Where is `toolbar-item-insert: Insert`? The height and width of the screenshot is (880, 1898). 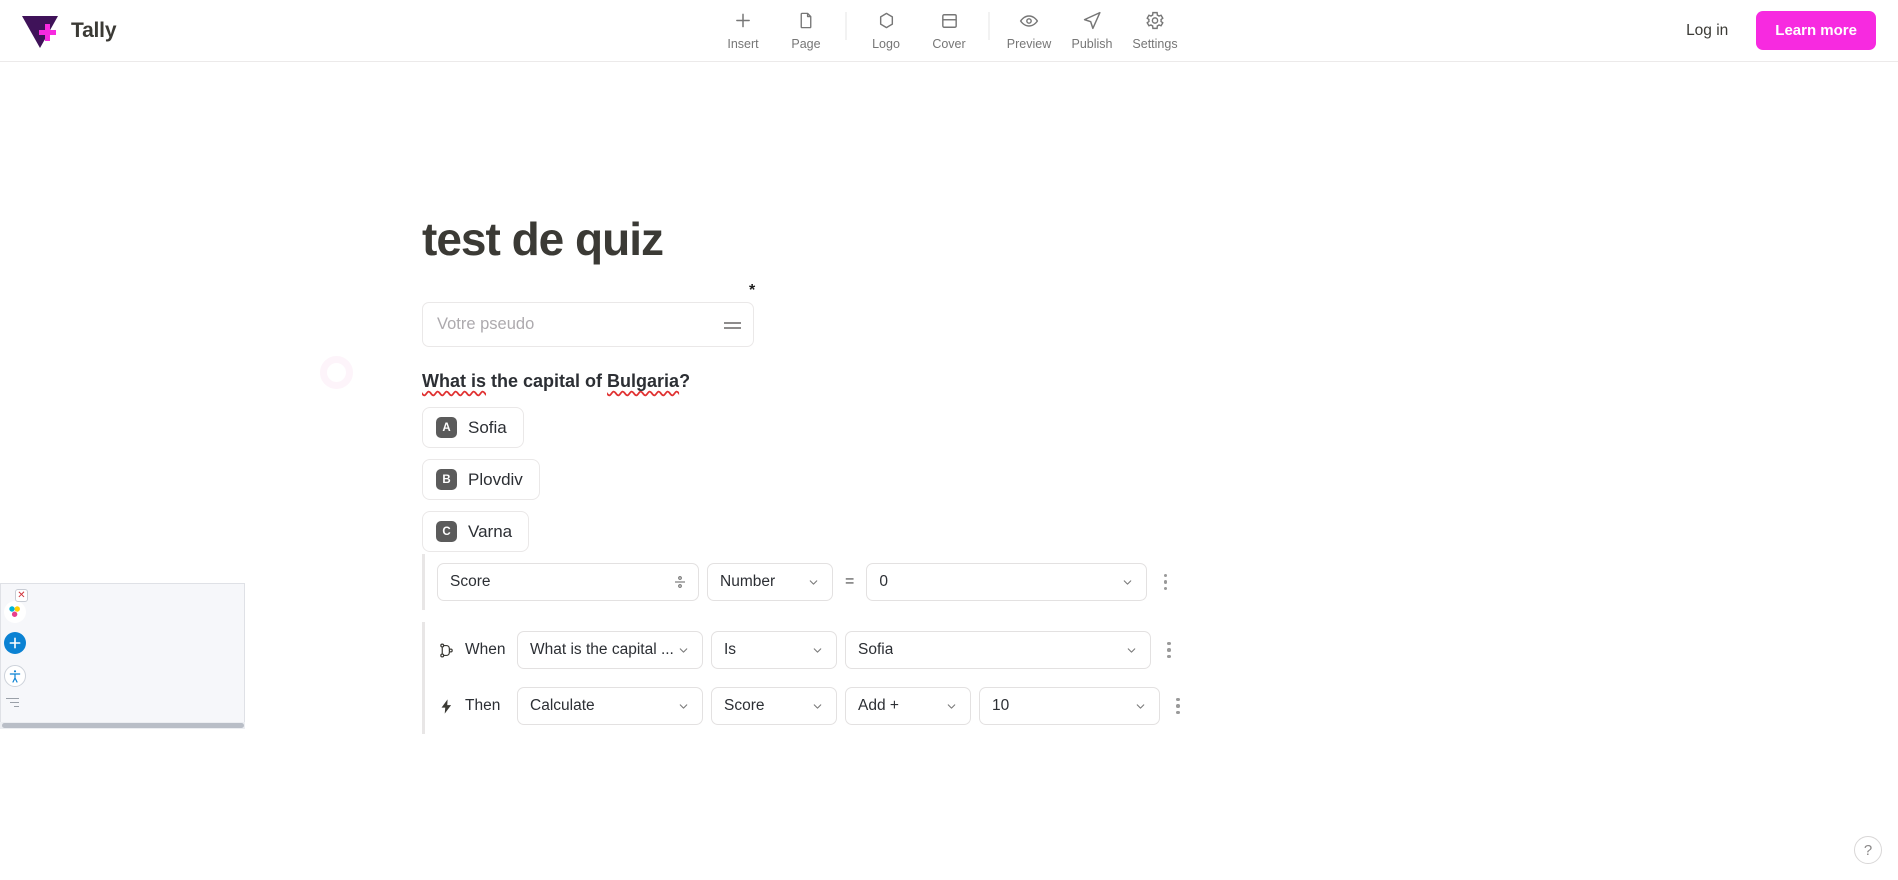
toolbar-item-insert: Insert is located at coordinates (743, 25).